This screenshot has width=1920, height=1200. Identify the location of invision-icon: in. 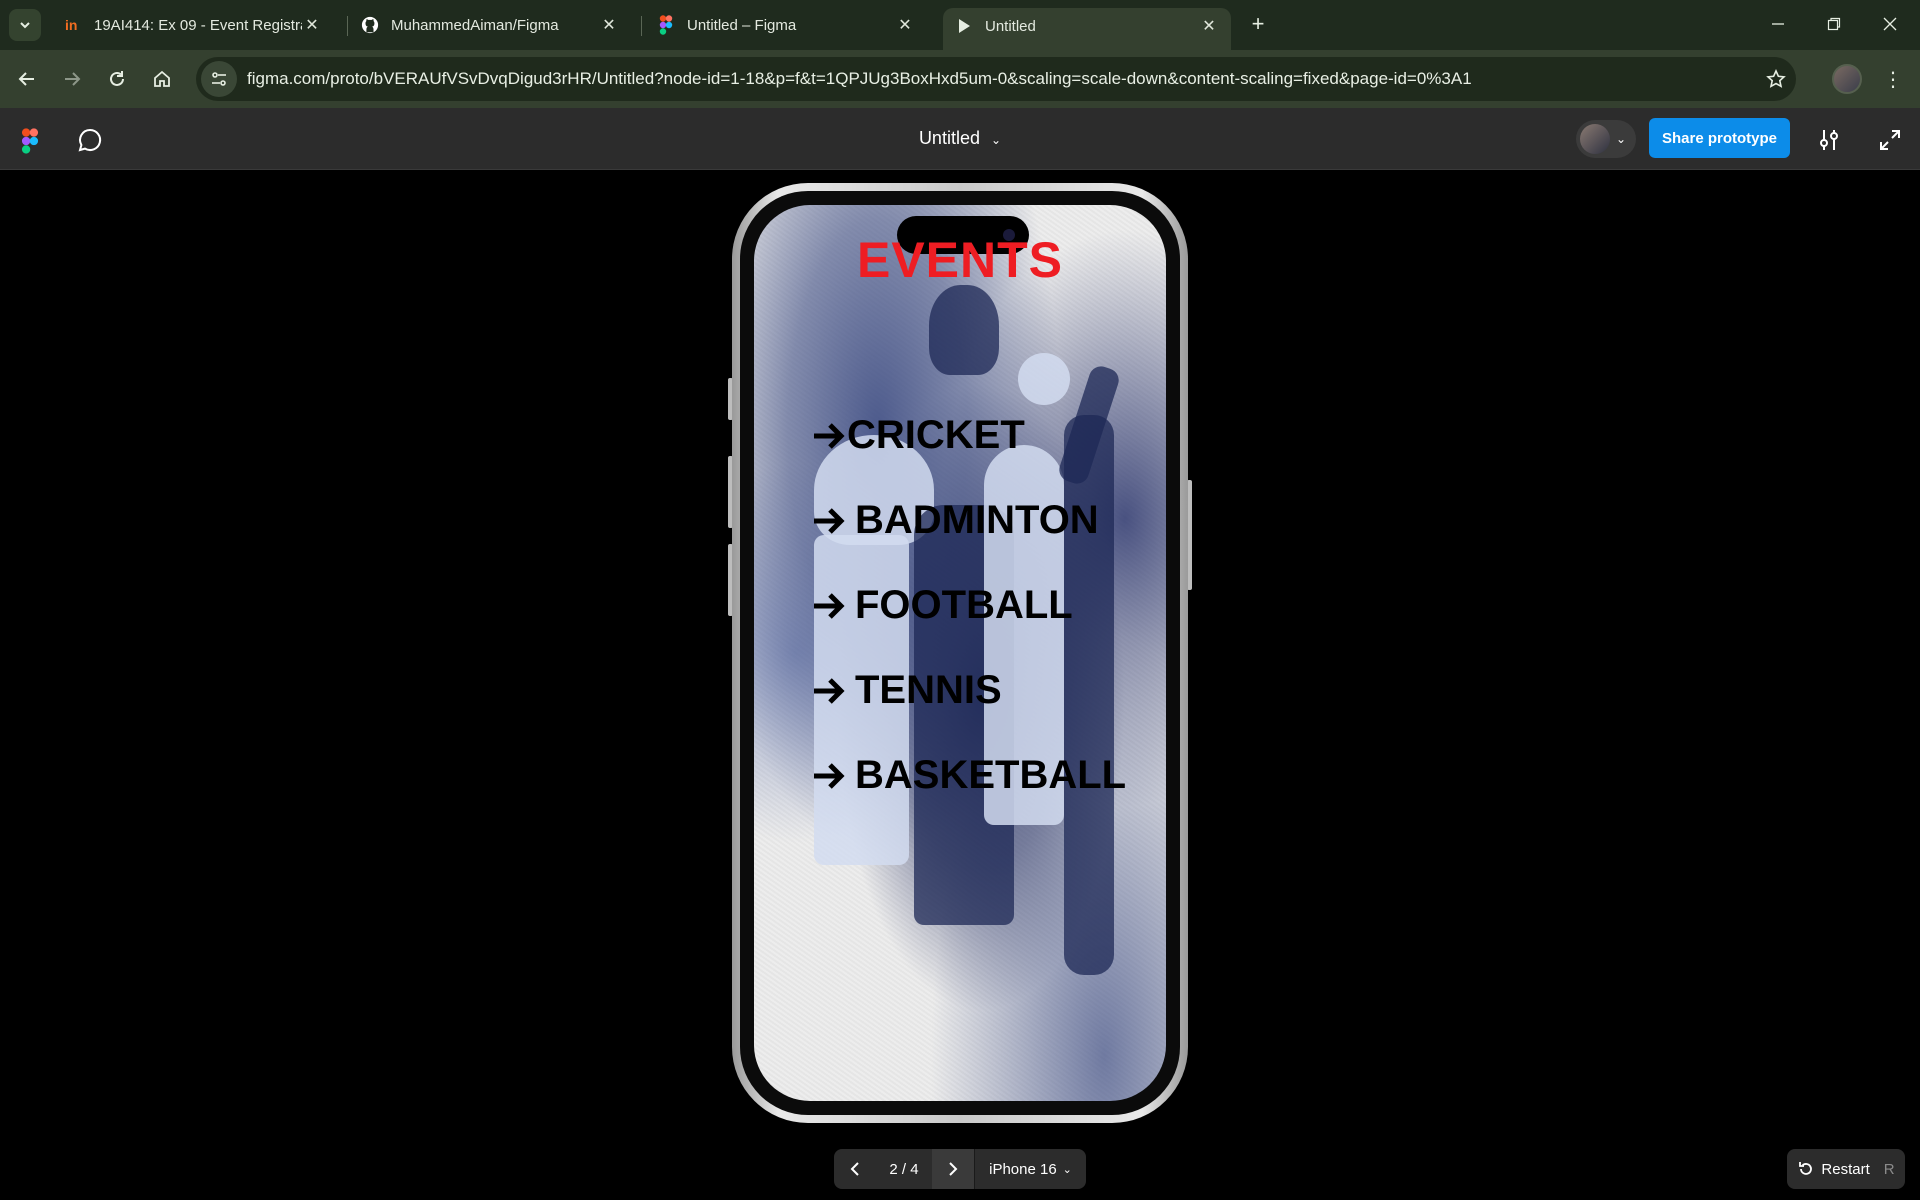
(73, 25).